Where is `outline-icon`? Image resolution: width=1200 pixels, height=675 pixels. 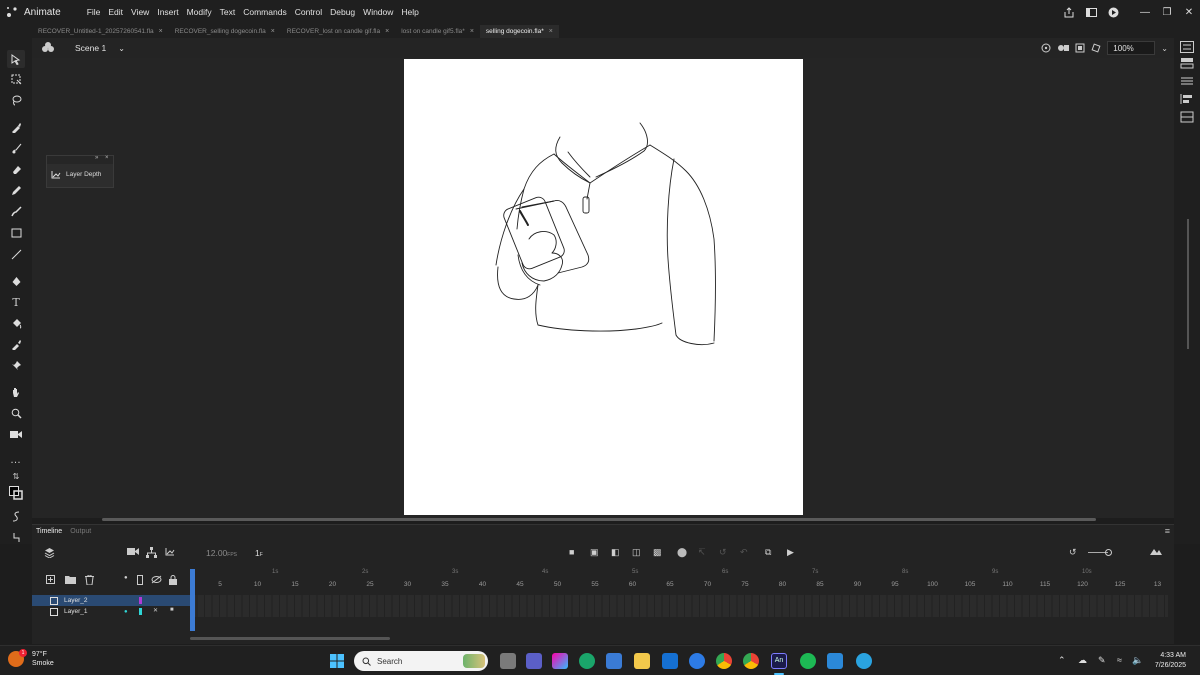 outline-icon is located at coordinates (140, 580).